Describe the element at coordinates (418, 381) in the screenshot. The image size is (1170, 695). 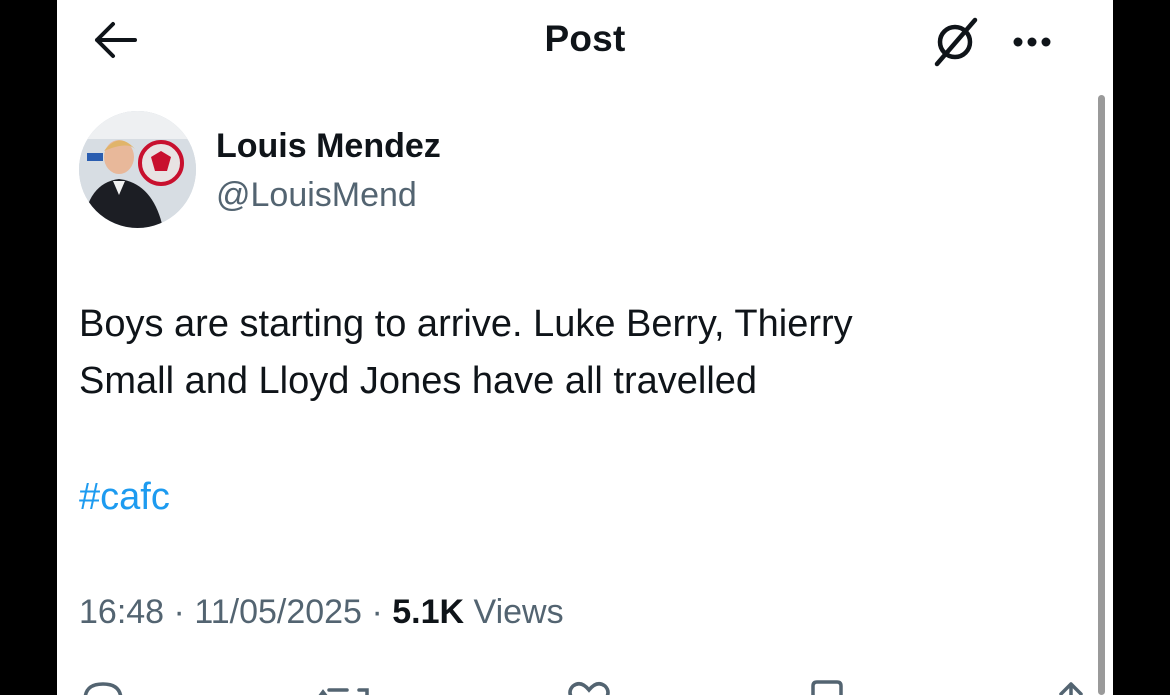
I see `post-text-line: Small and Lloyd Jones have all travelled` at that location.